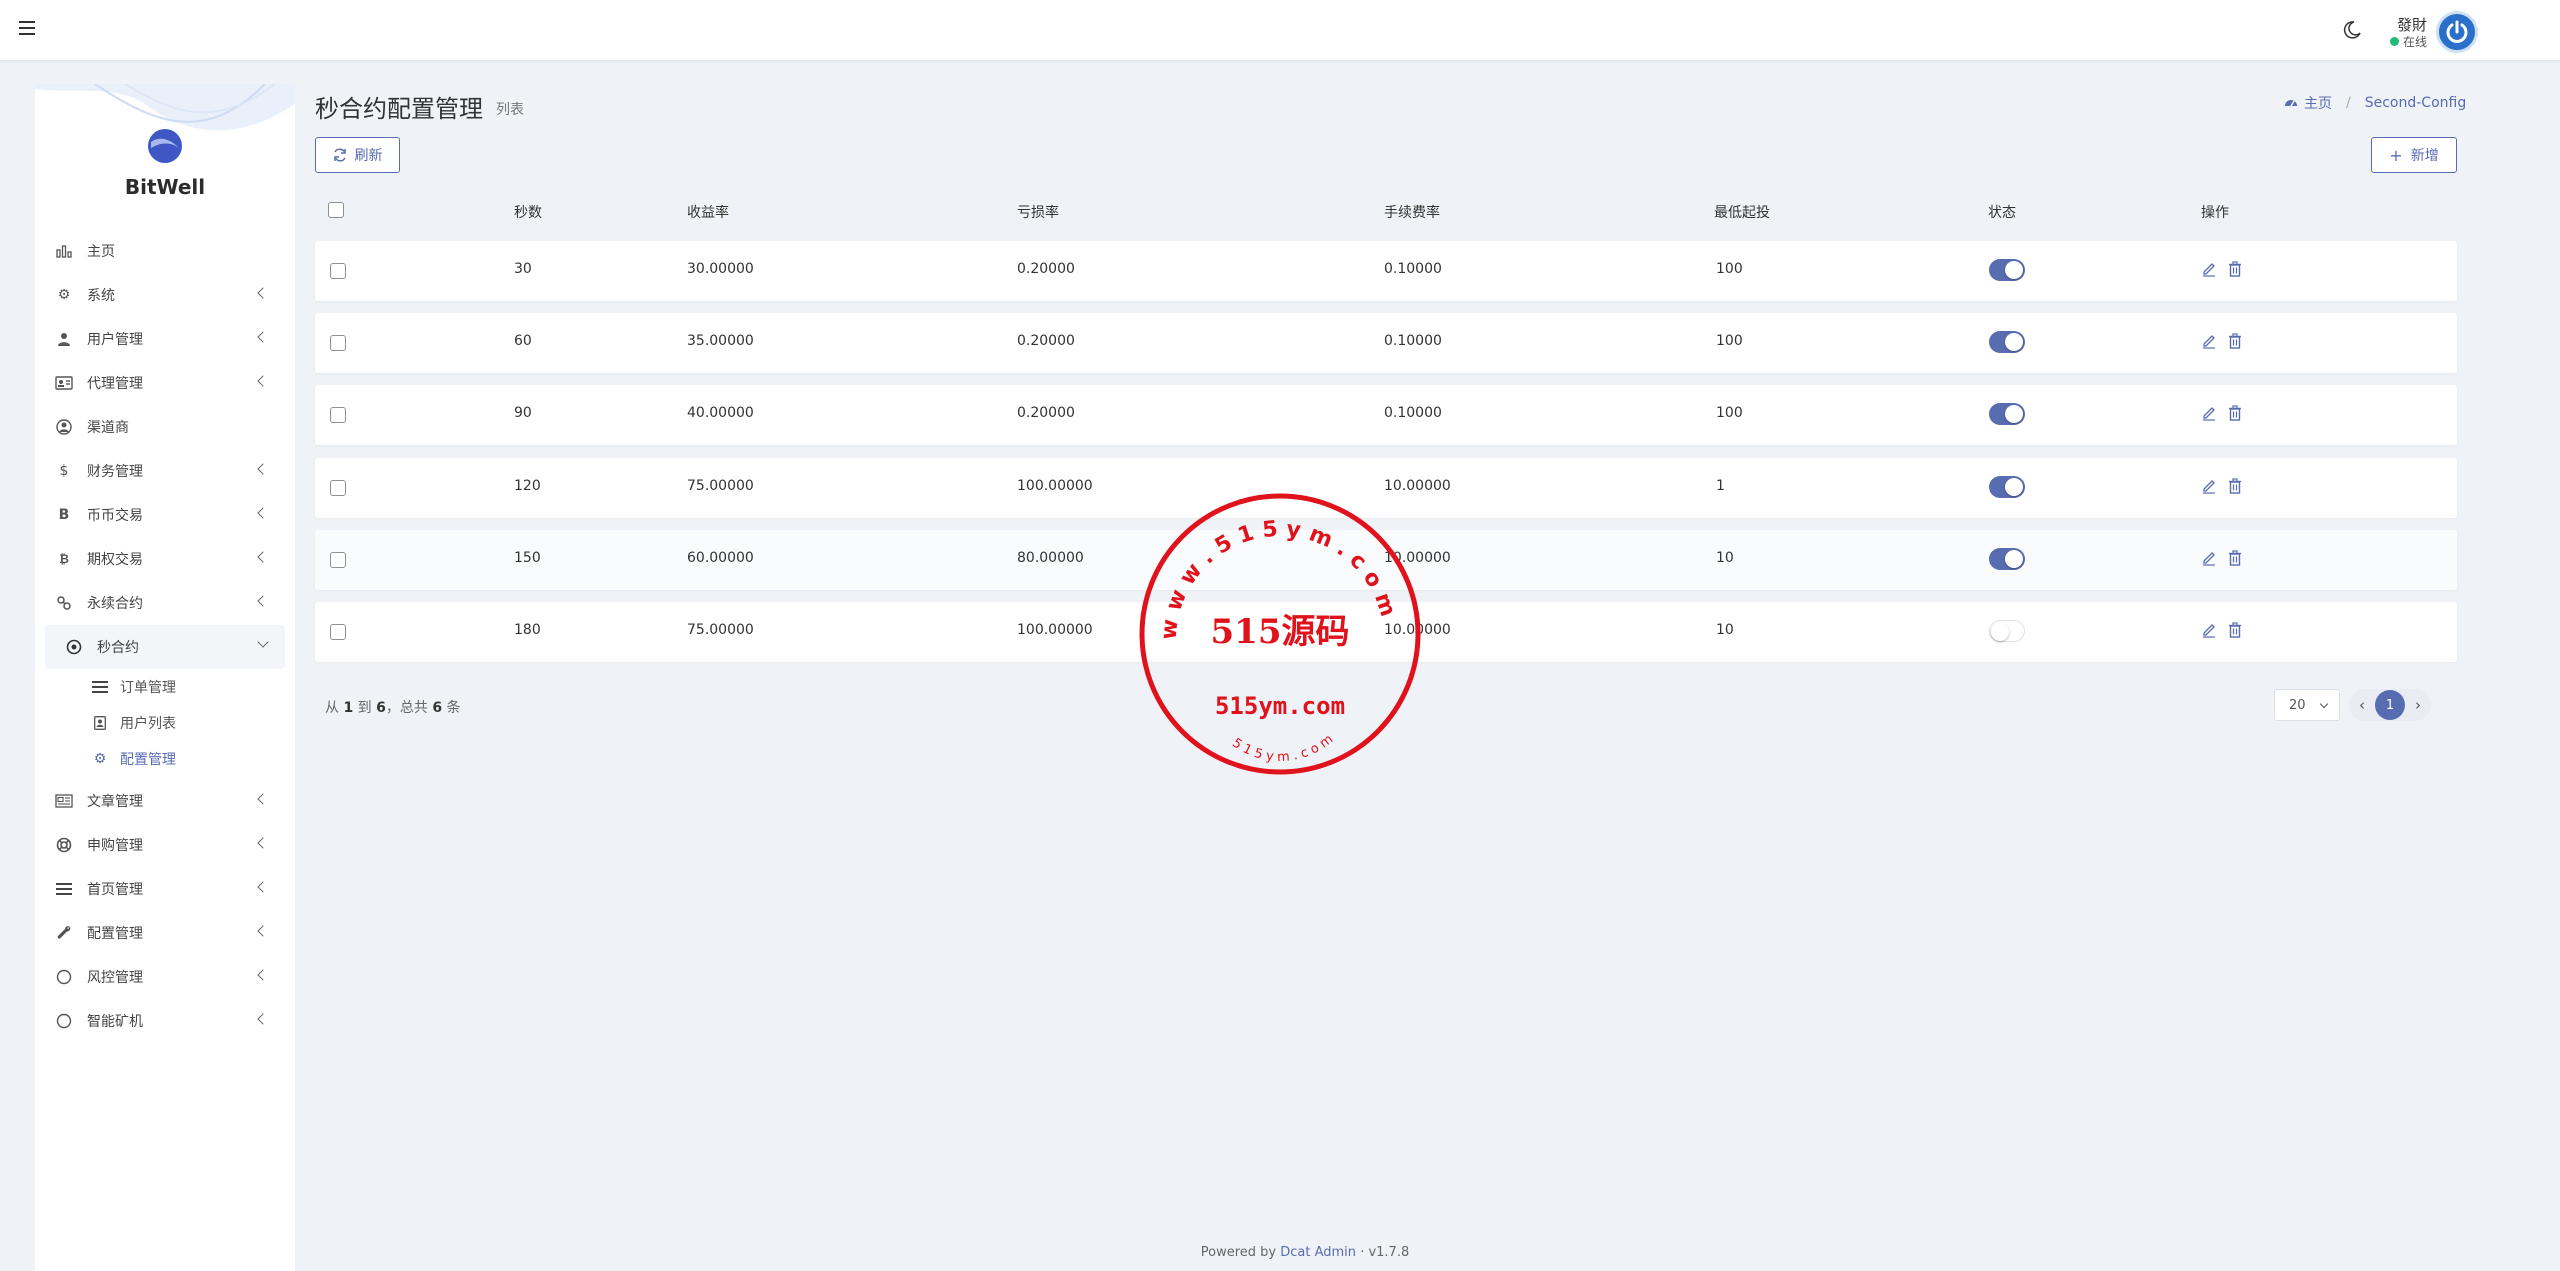 The width and height of the screenshot is (2560, 1271). What do you see at coordinates (1725, 558) in the screenshot?
I see `cell-min-investment: 10` at bounding box center [1725, 558].